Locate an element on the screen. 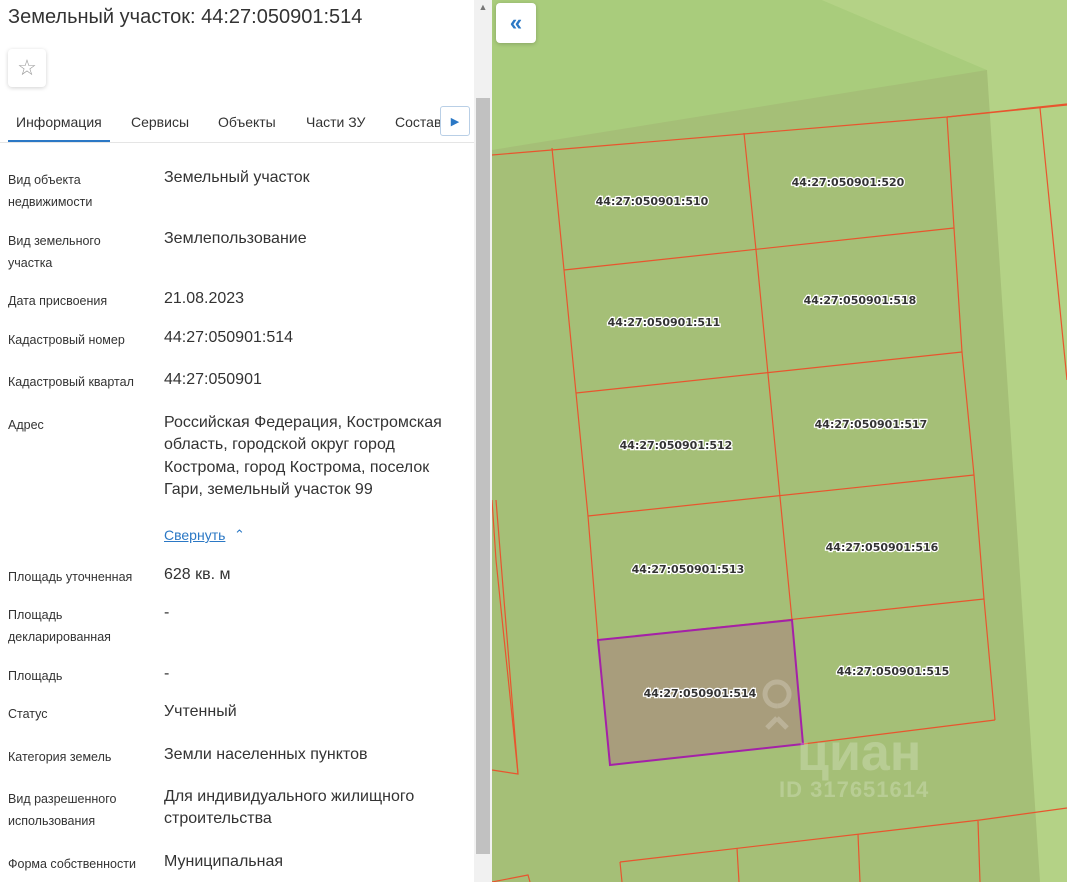 The image size is (1067, 882). scrollbar-thumb is located at coordinates (483, 476).